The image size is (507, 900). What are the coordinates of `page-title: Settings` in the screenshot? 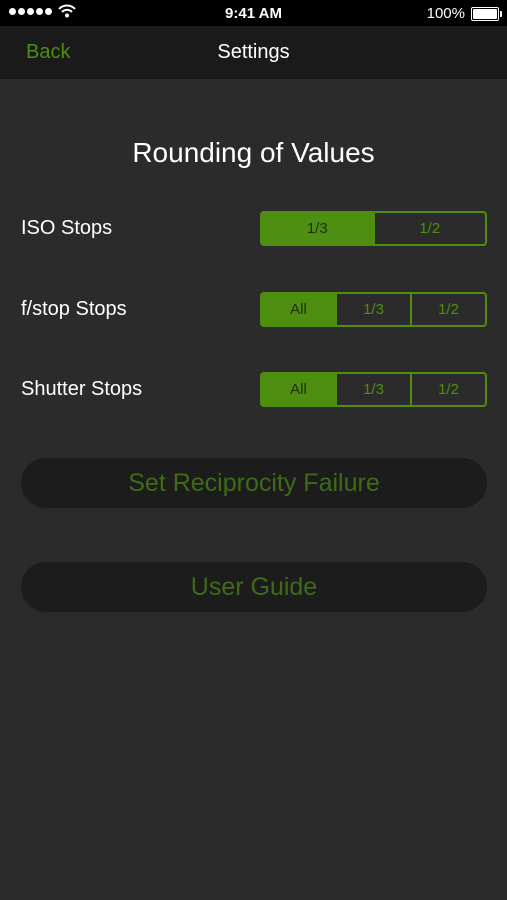 It's located at (253, 52).